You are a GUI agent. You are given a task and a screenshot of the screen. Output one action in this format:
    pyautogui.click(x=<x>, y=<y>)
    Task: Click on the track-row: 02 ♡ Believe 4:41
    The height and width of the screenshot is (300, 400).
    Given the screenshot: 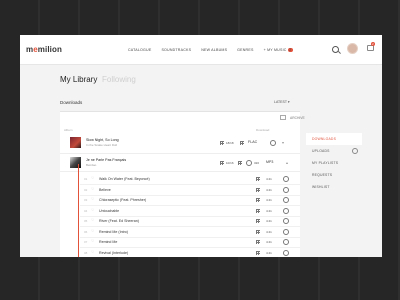 What is the action you would take?
    pyautogui.click(x=190, y=190)
    